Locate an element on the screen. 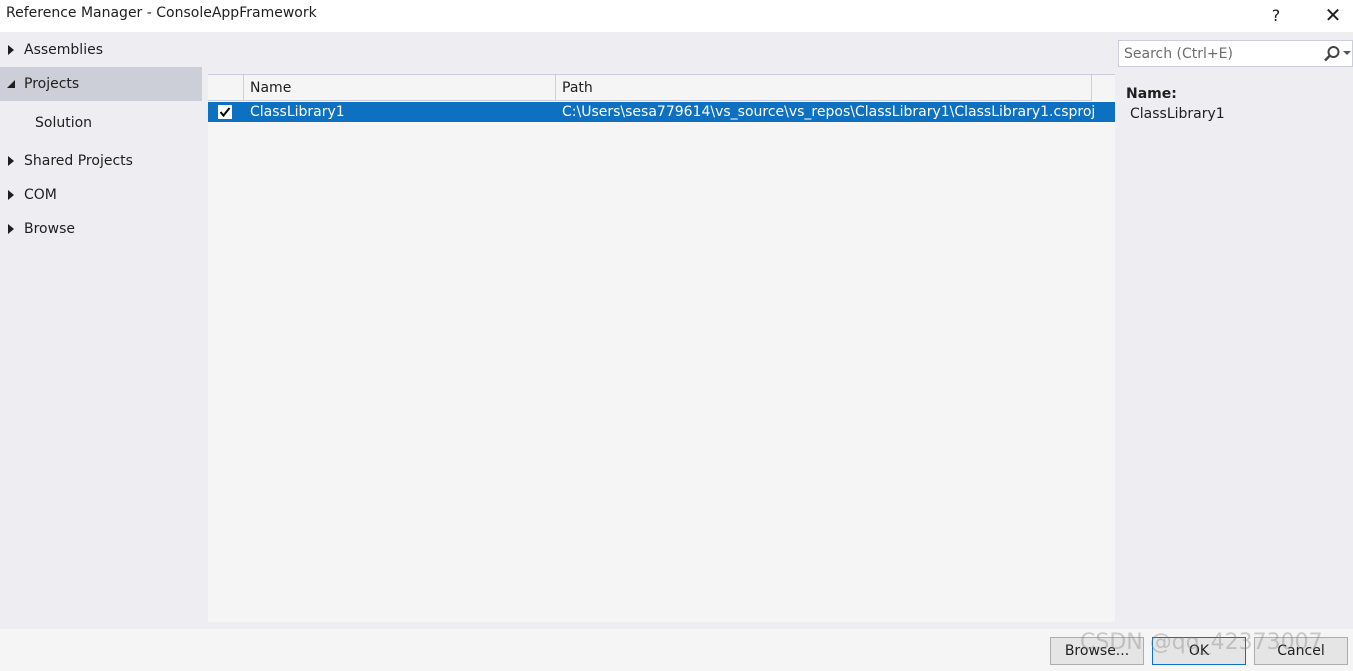 The image size is (1353, 671). column-header-path: Path is located at coordinates (824, 88).